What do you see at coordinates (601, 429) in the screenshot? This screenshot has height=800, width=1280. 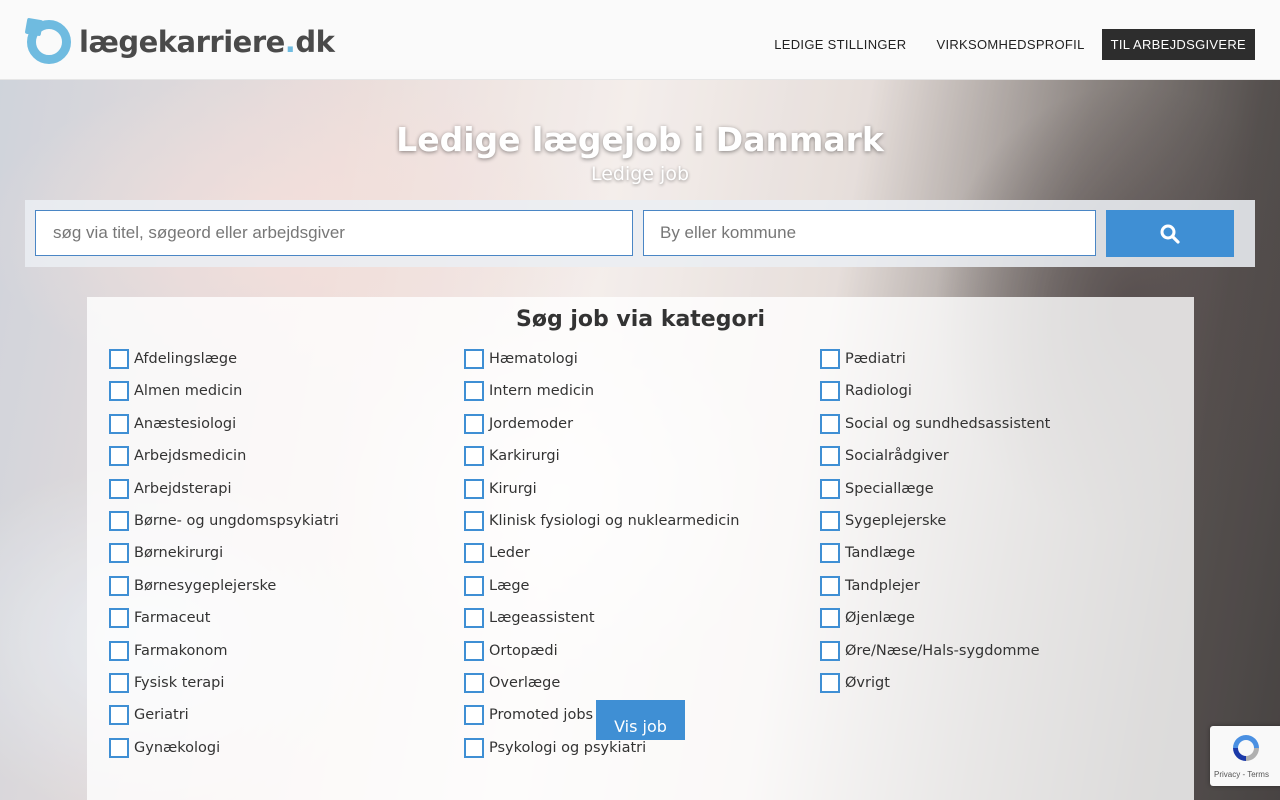 I see `category-item: Jordemoder` at bounding box center [601, 429].